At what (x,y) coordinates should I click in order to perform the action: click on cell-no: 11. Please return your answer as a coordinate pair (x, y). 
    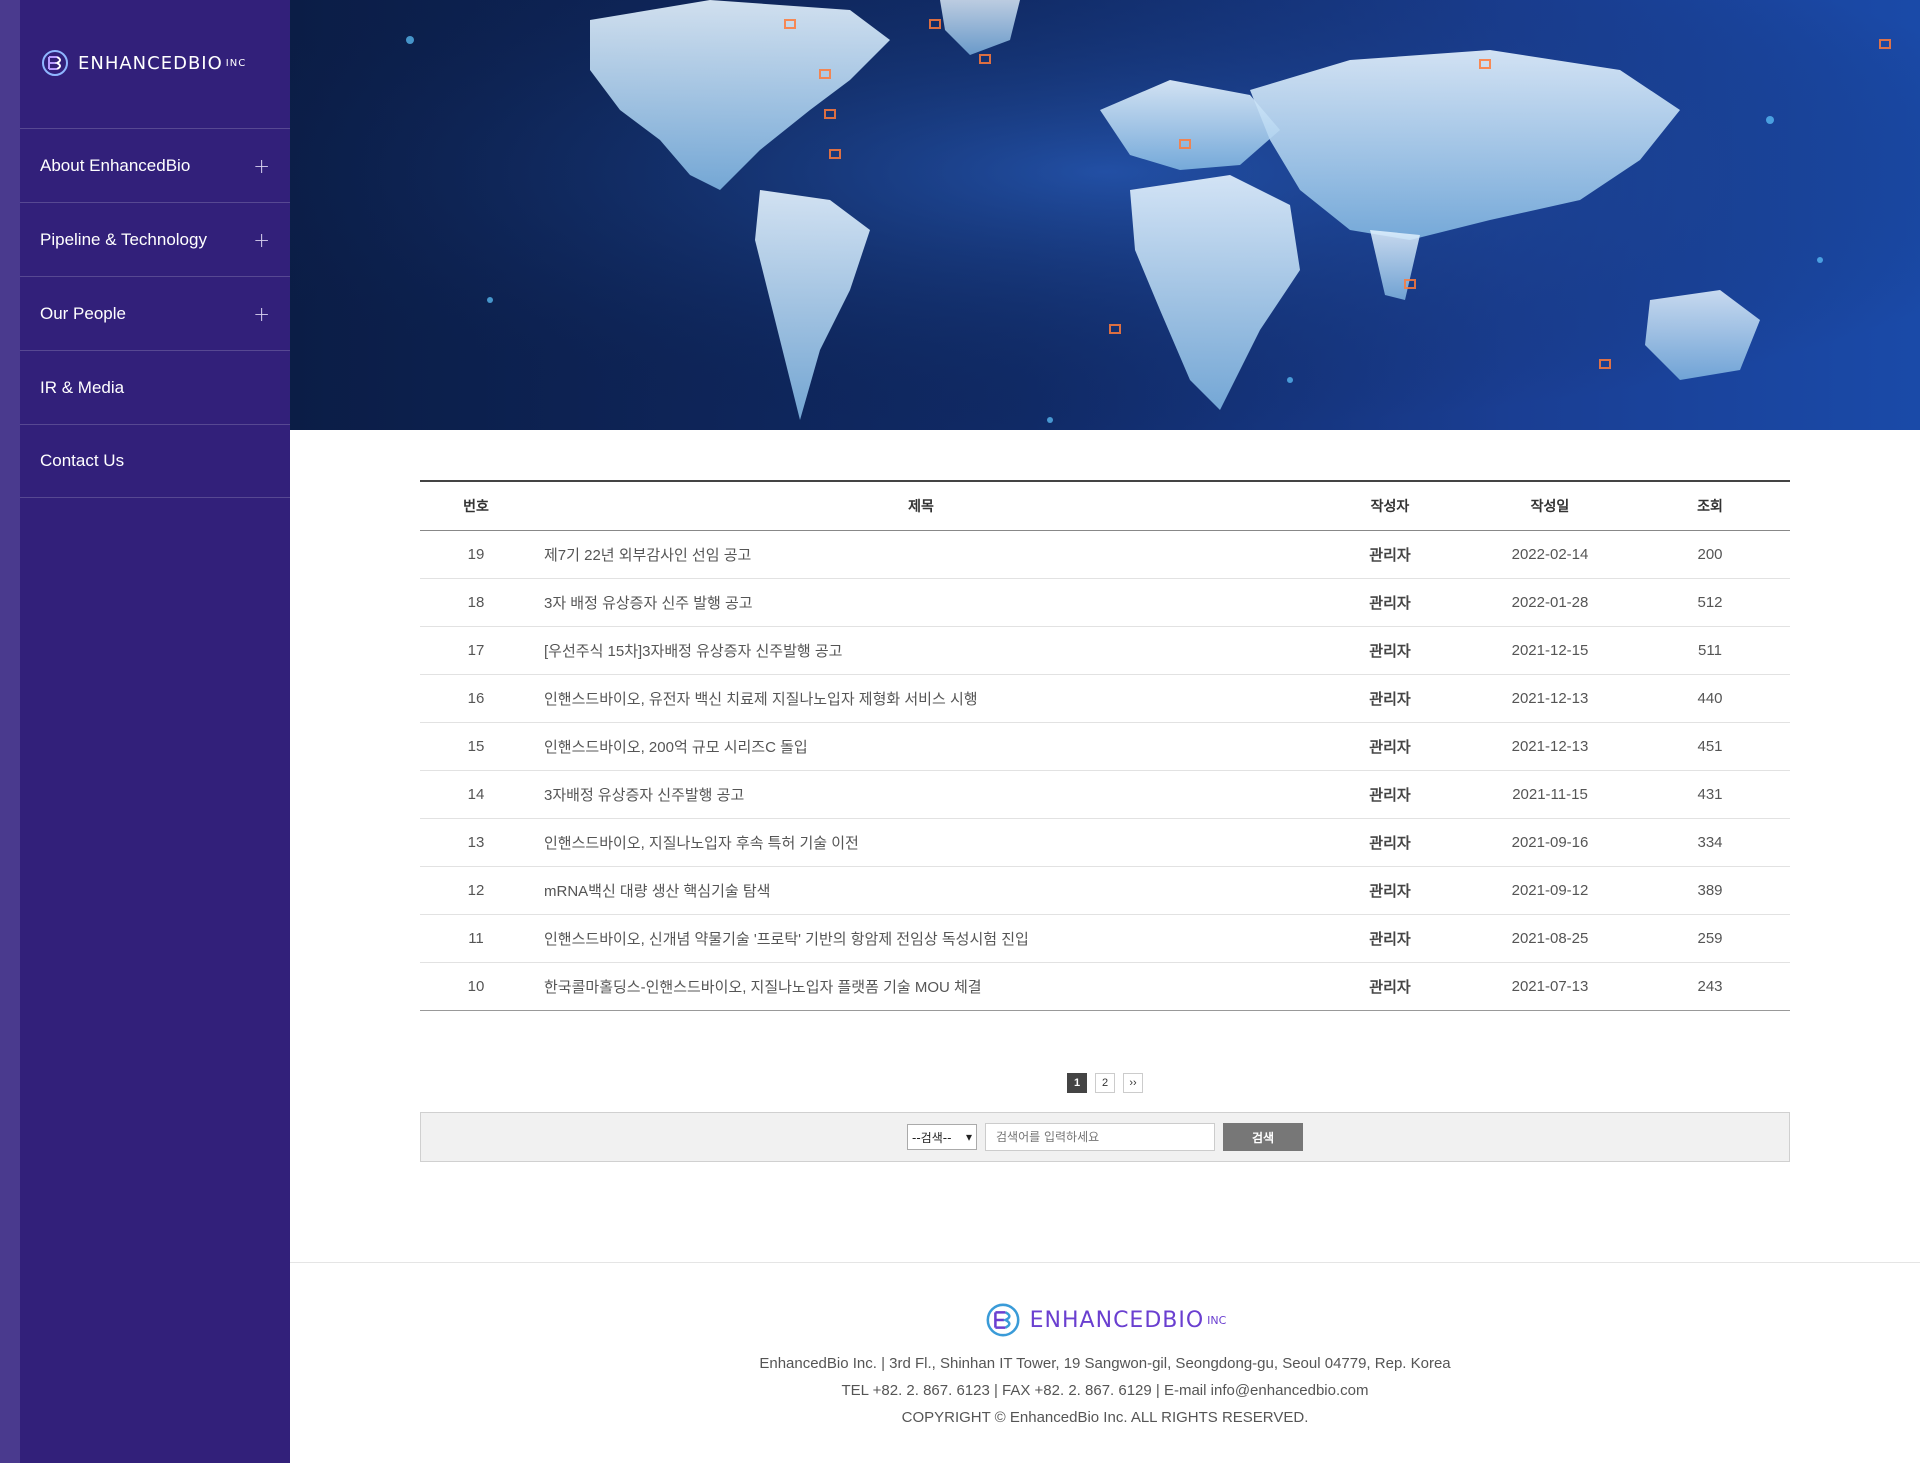
    Looking at the image, I should click on (476, 938).